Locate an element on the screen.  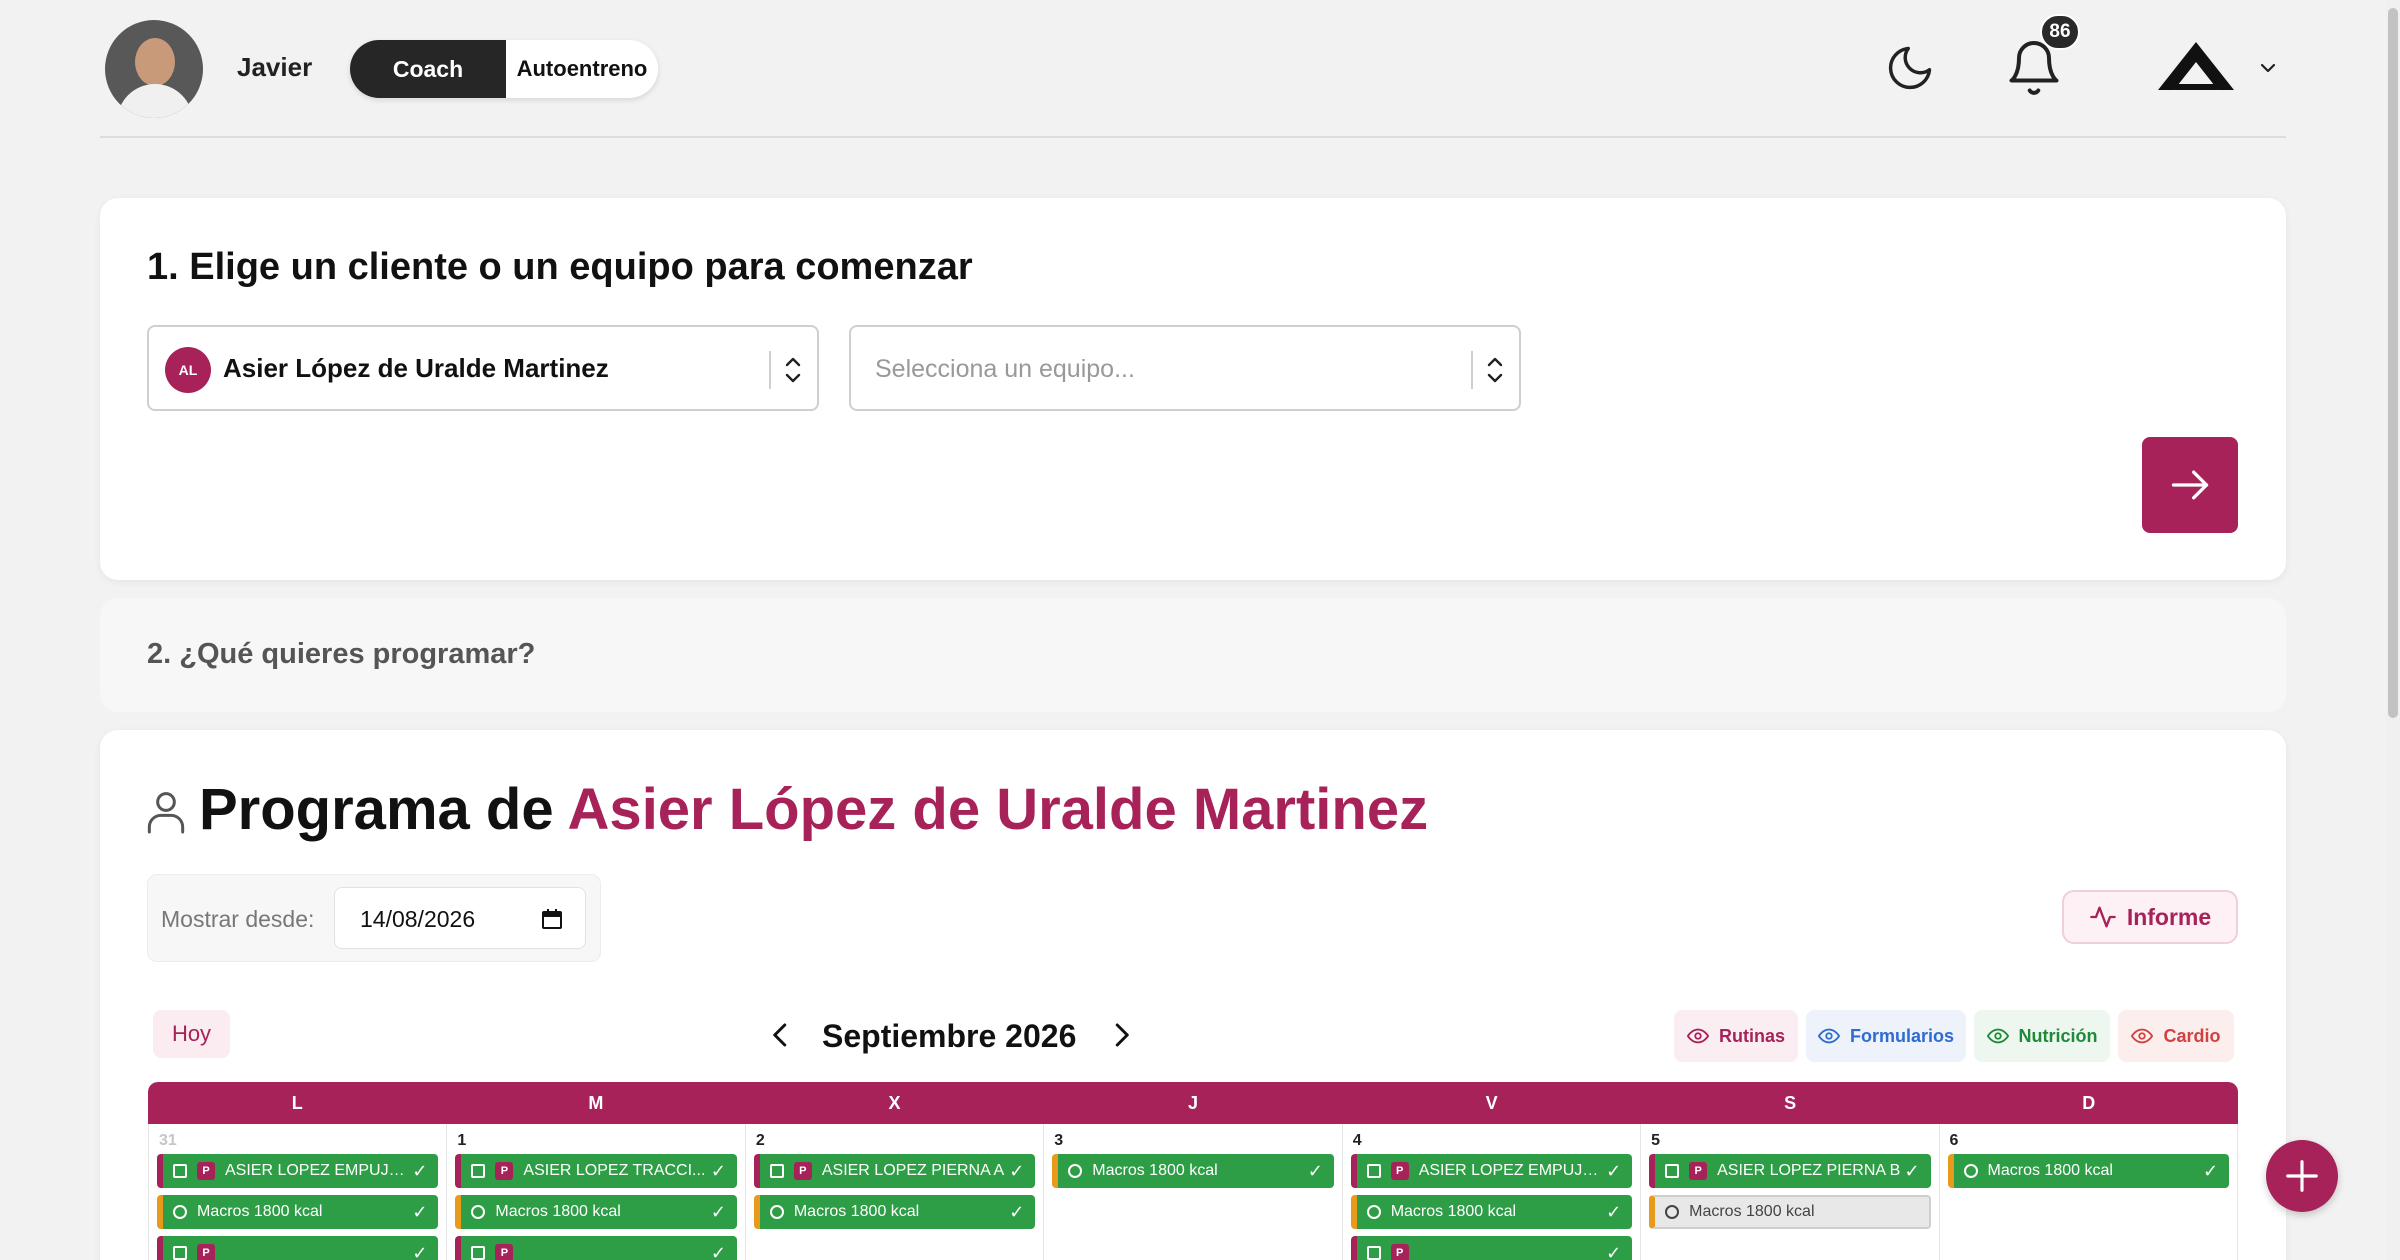
calendar-event-nutrition: Macros 1800 kcal is located at coordinates (1790, 1212).